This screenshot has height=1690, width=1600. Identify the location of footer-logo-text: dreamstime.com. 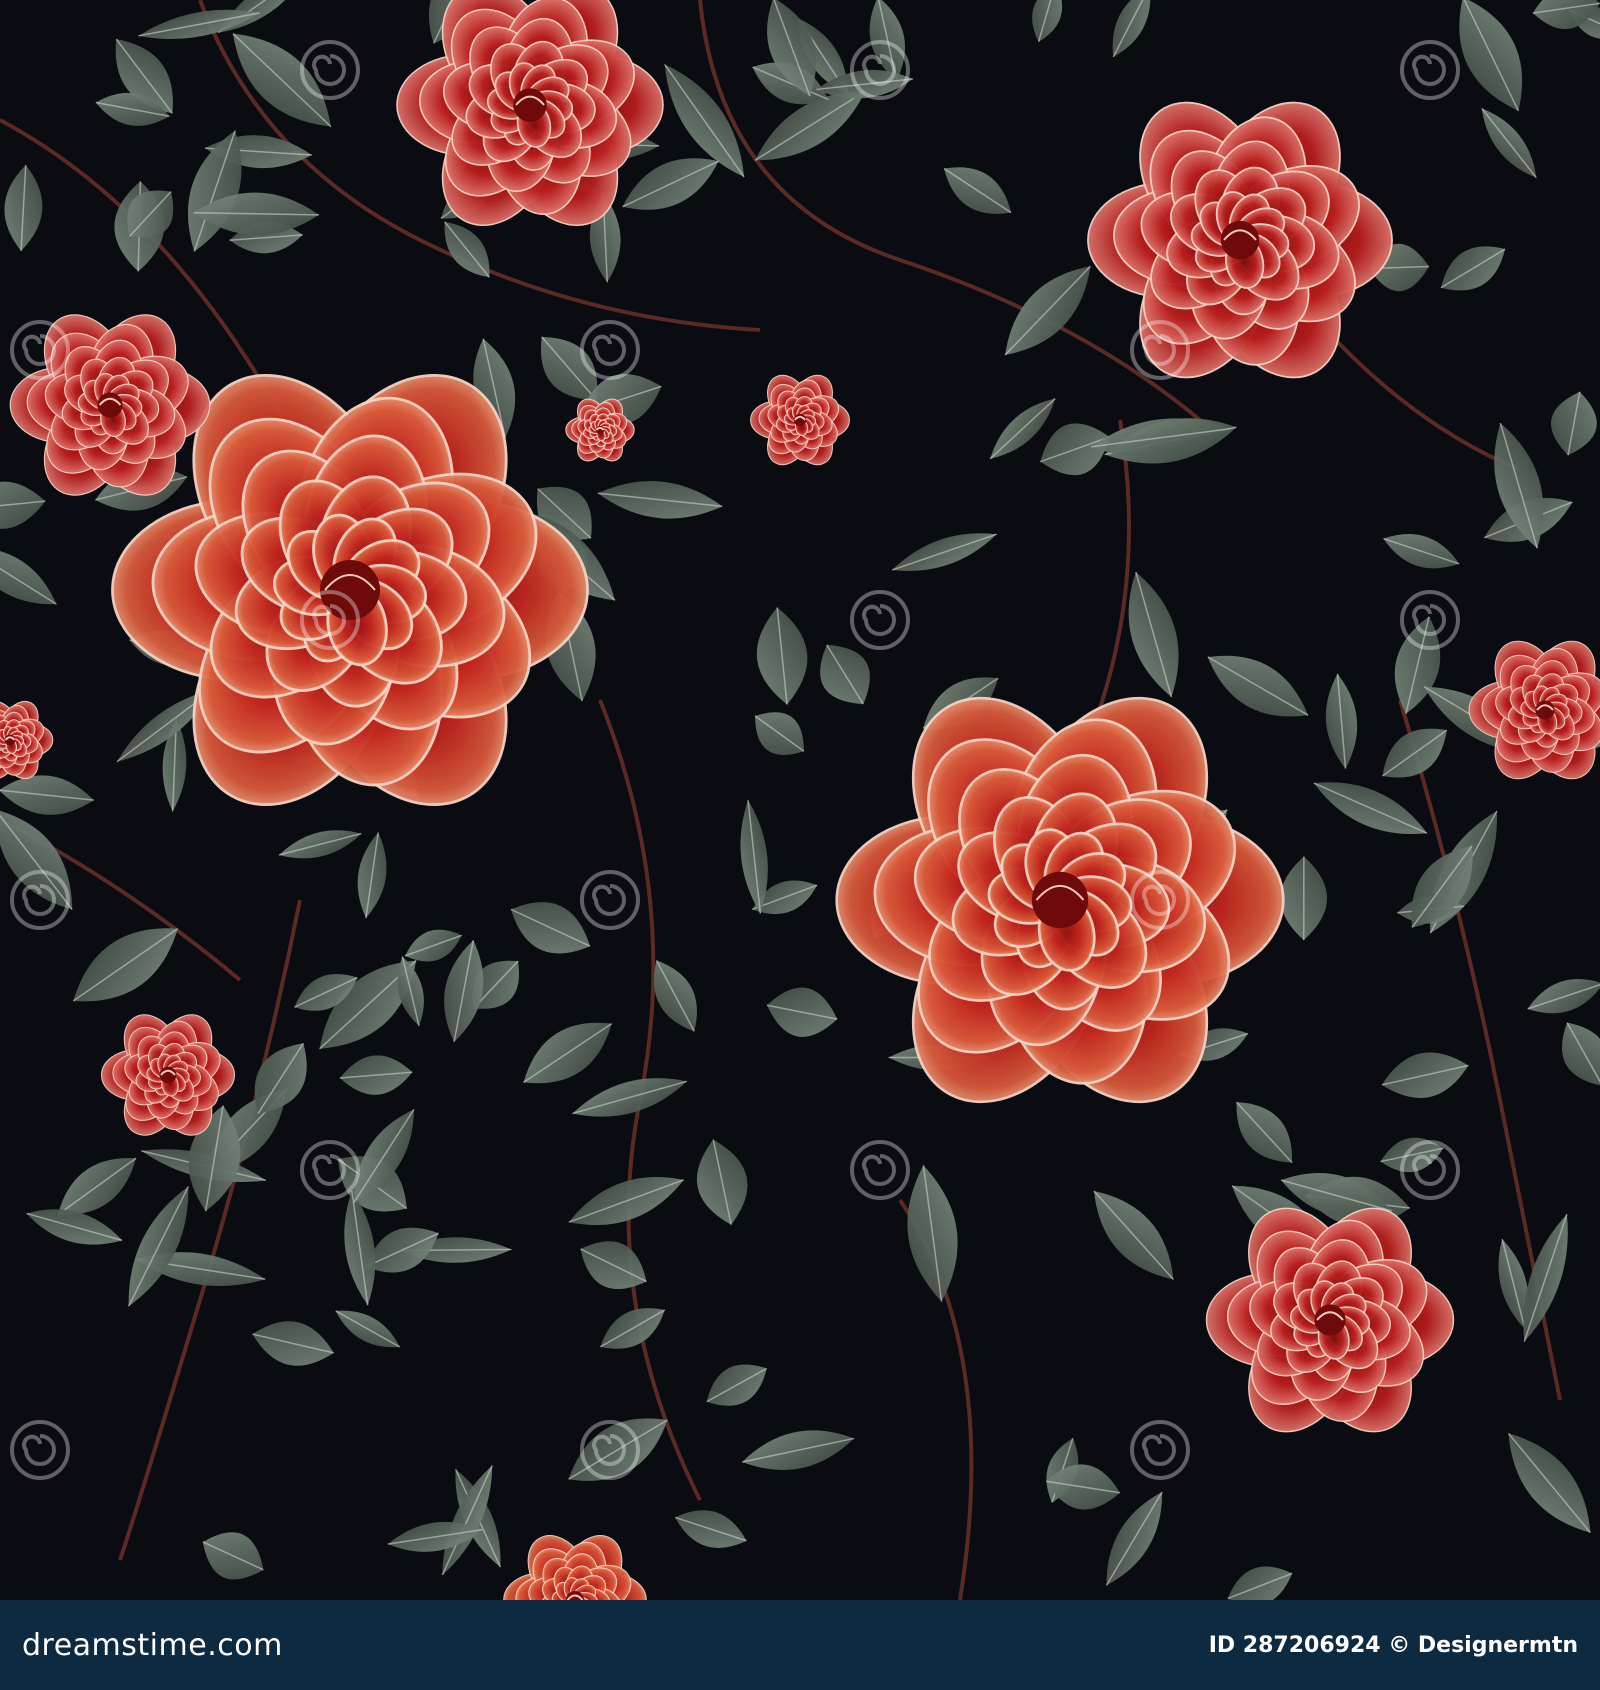
(152, 1645).